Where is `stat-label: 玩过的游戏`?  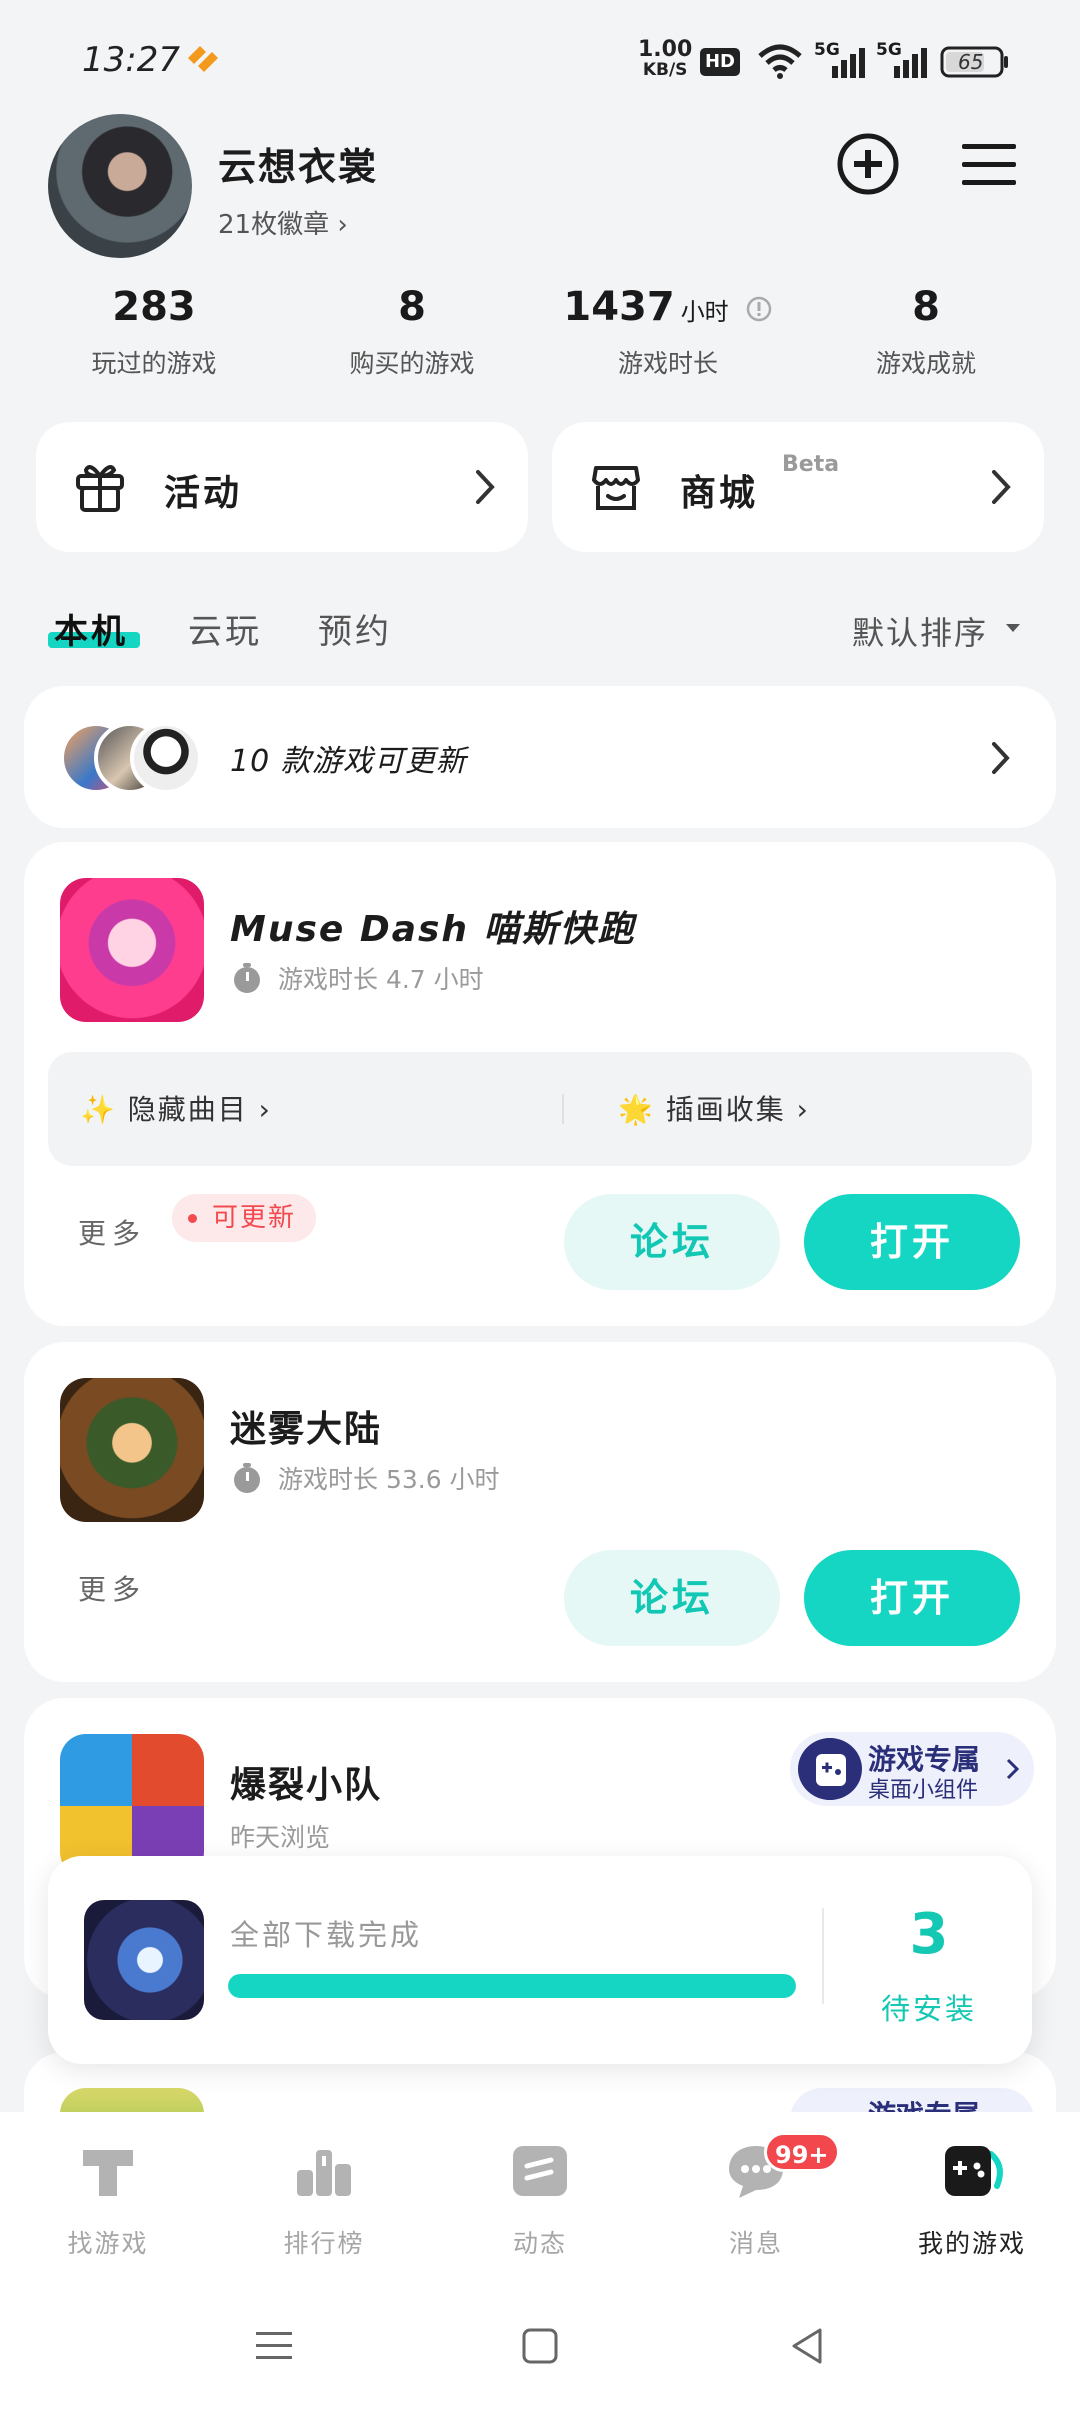
stat-label: 玩过的游戏 is located at coordinates (154, 363).